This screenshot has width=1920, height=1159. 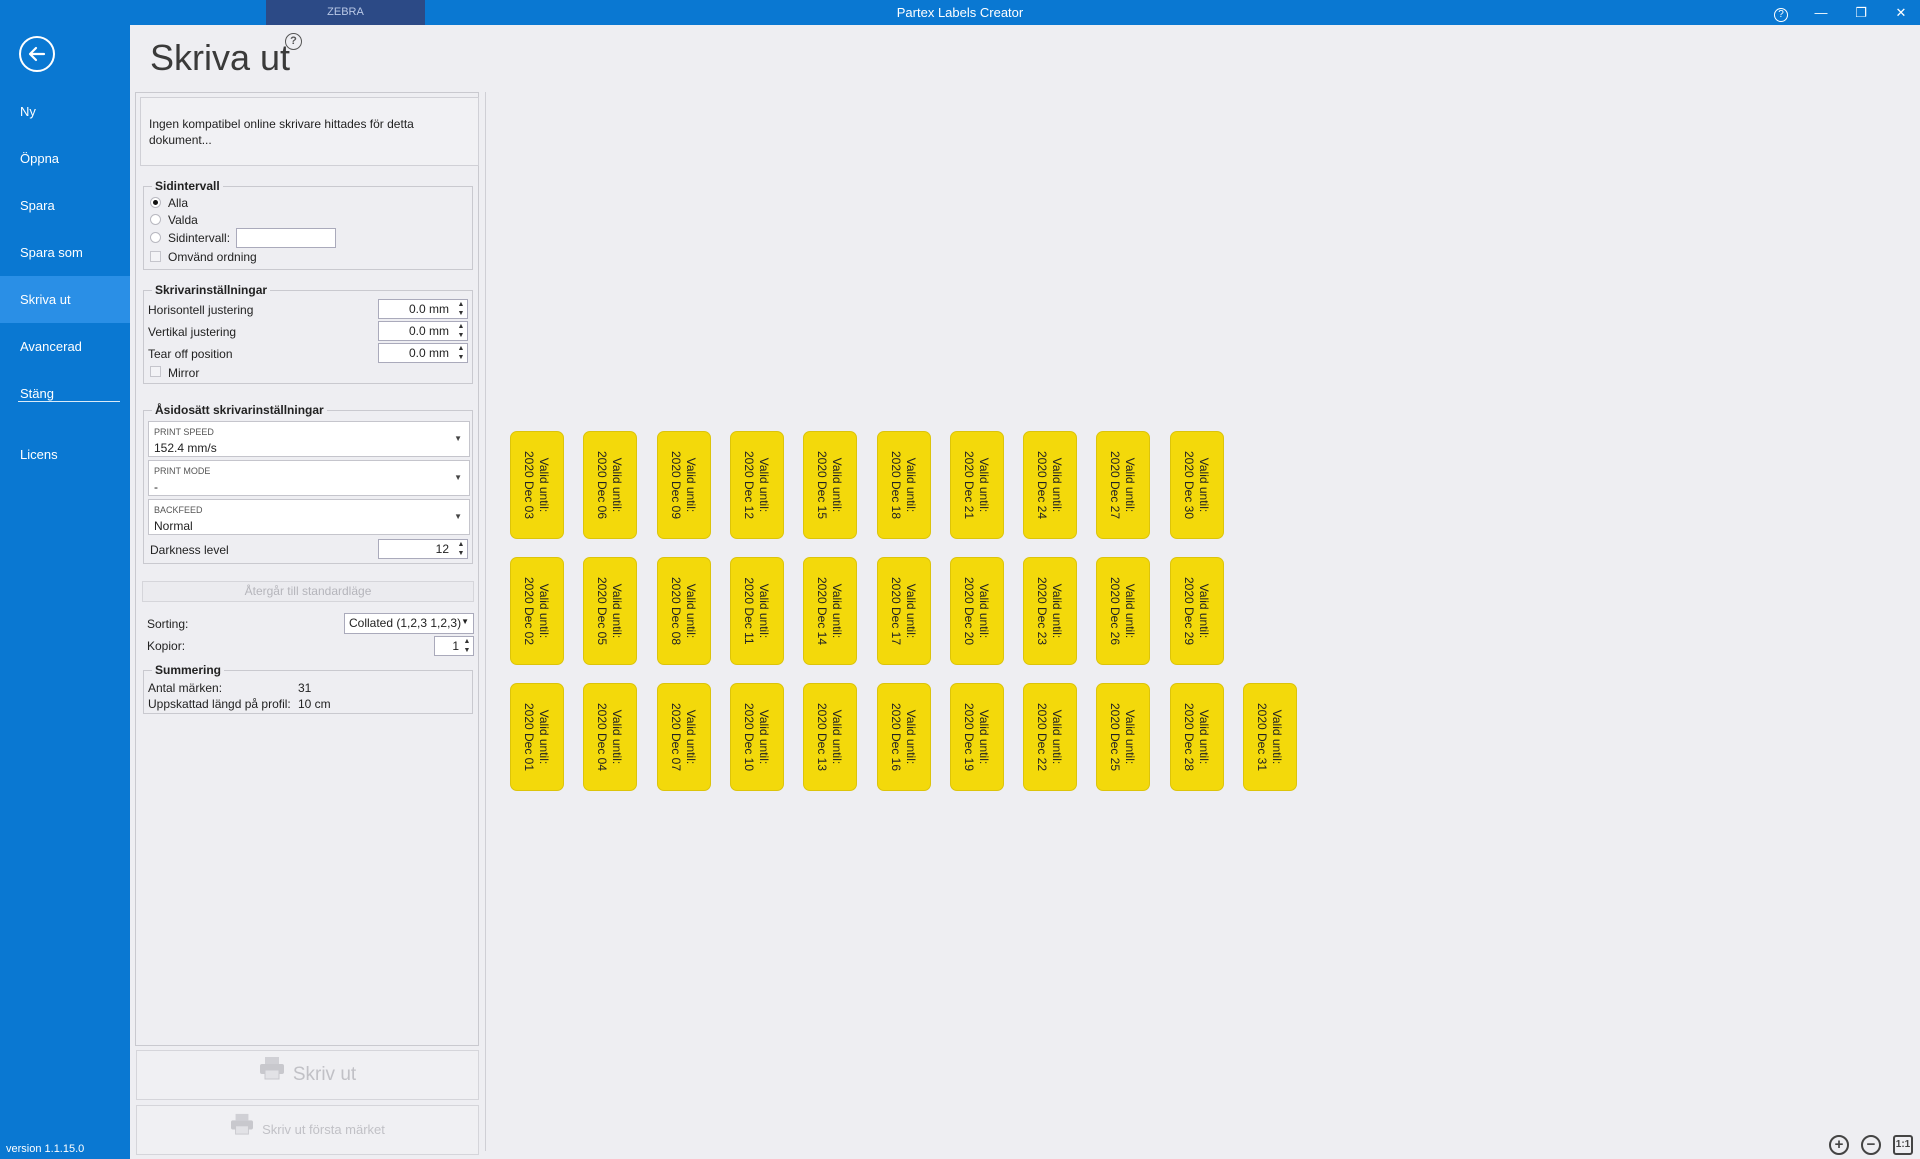 I want to click on label-item: Valid until: 2020 Dec 12, so click(x=757, y=485).